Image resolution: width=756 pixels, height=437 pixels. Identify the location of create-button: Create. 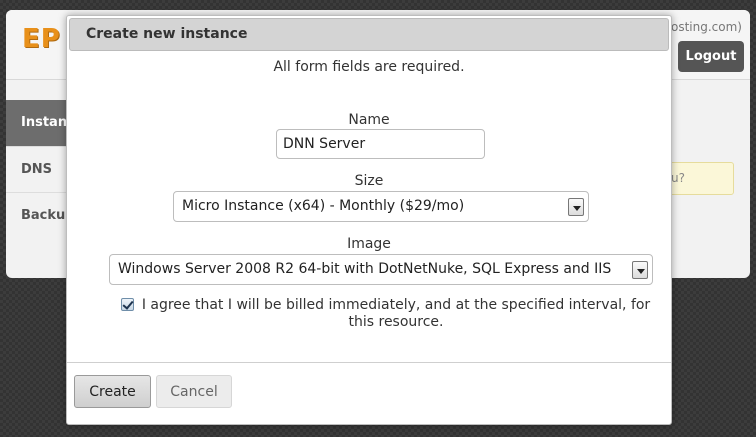
(112, 391).